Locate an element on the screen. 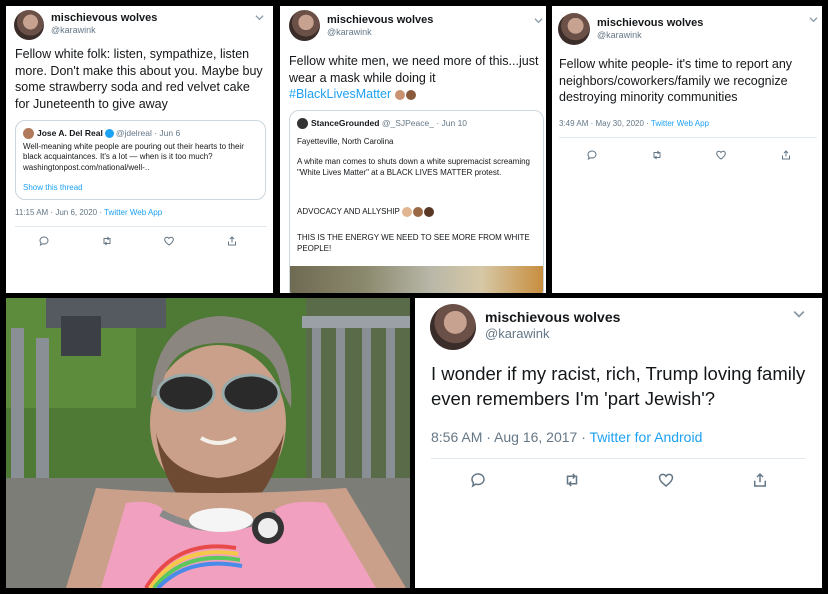  hashtag-link: #BlackLivesMatter is located at coordinates (340, 94).